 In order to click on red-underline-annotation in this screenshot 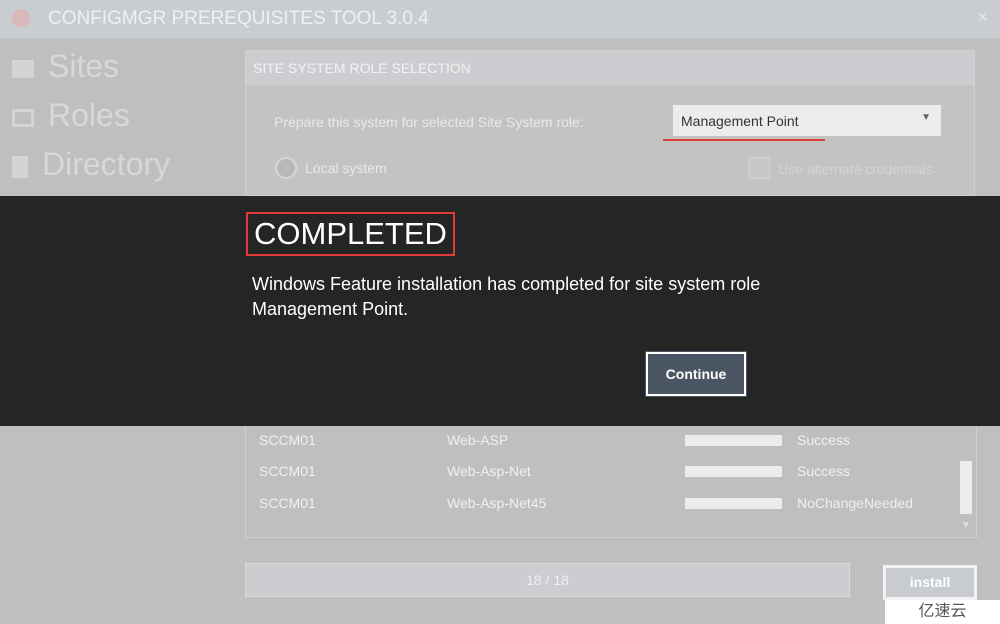, I will do `click(744, 140)`.